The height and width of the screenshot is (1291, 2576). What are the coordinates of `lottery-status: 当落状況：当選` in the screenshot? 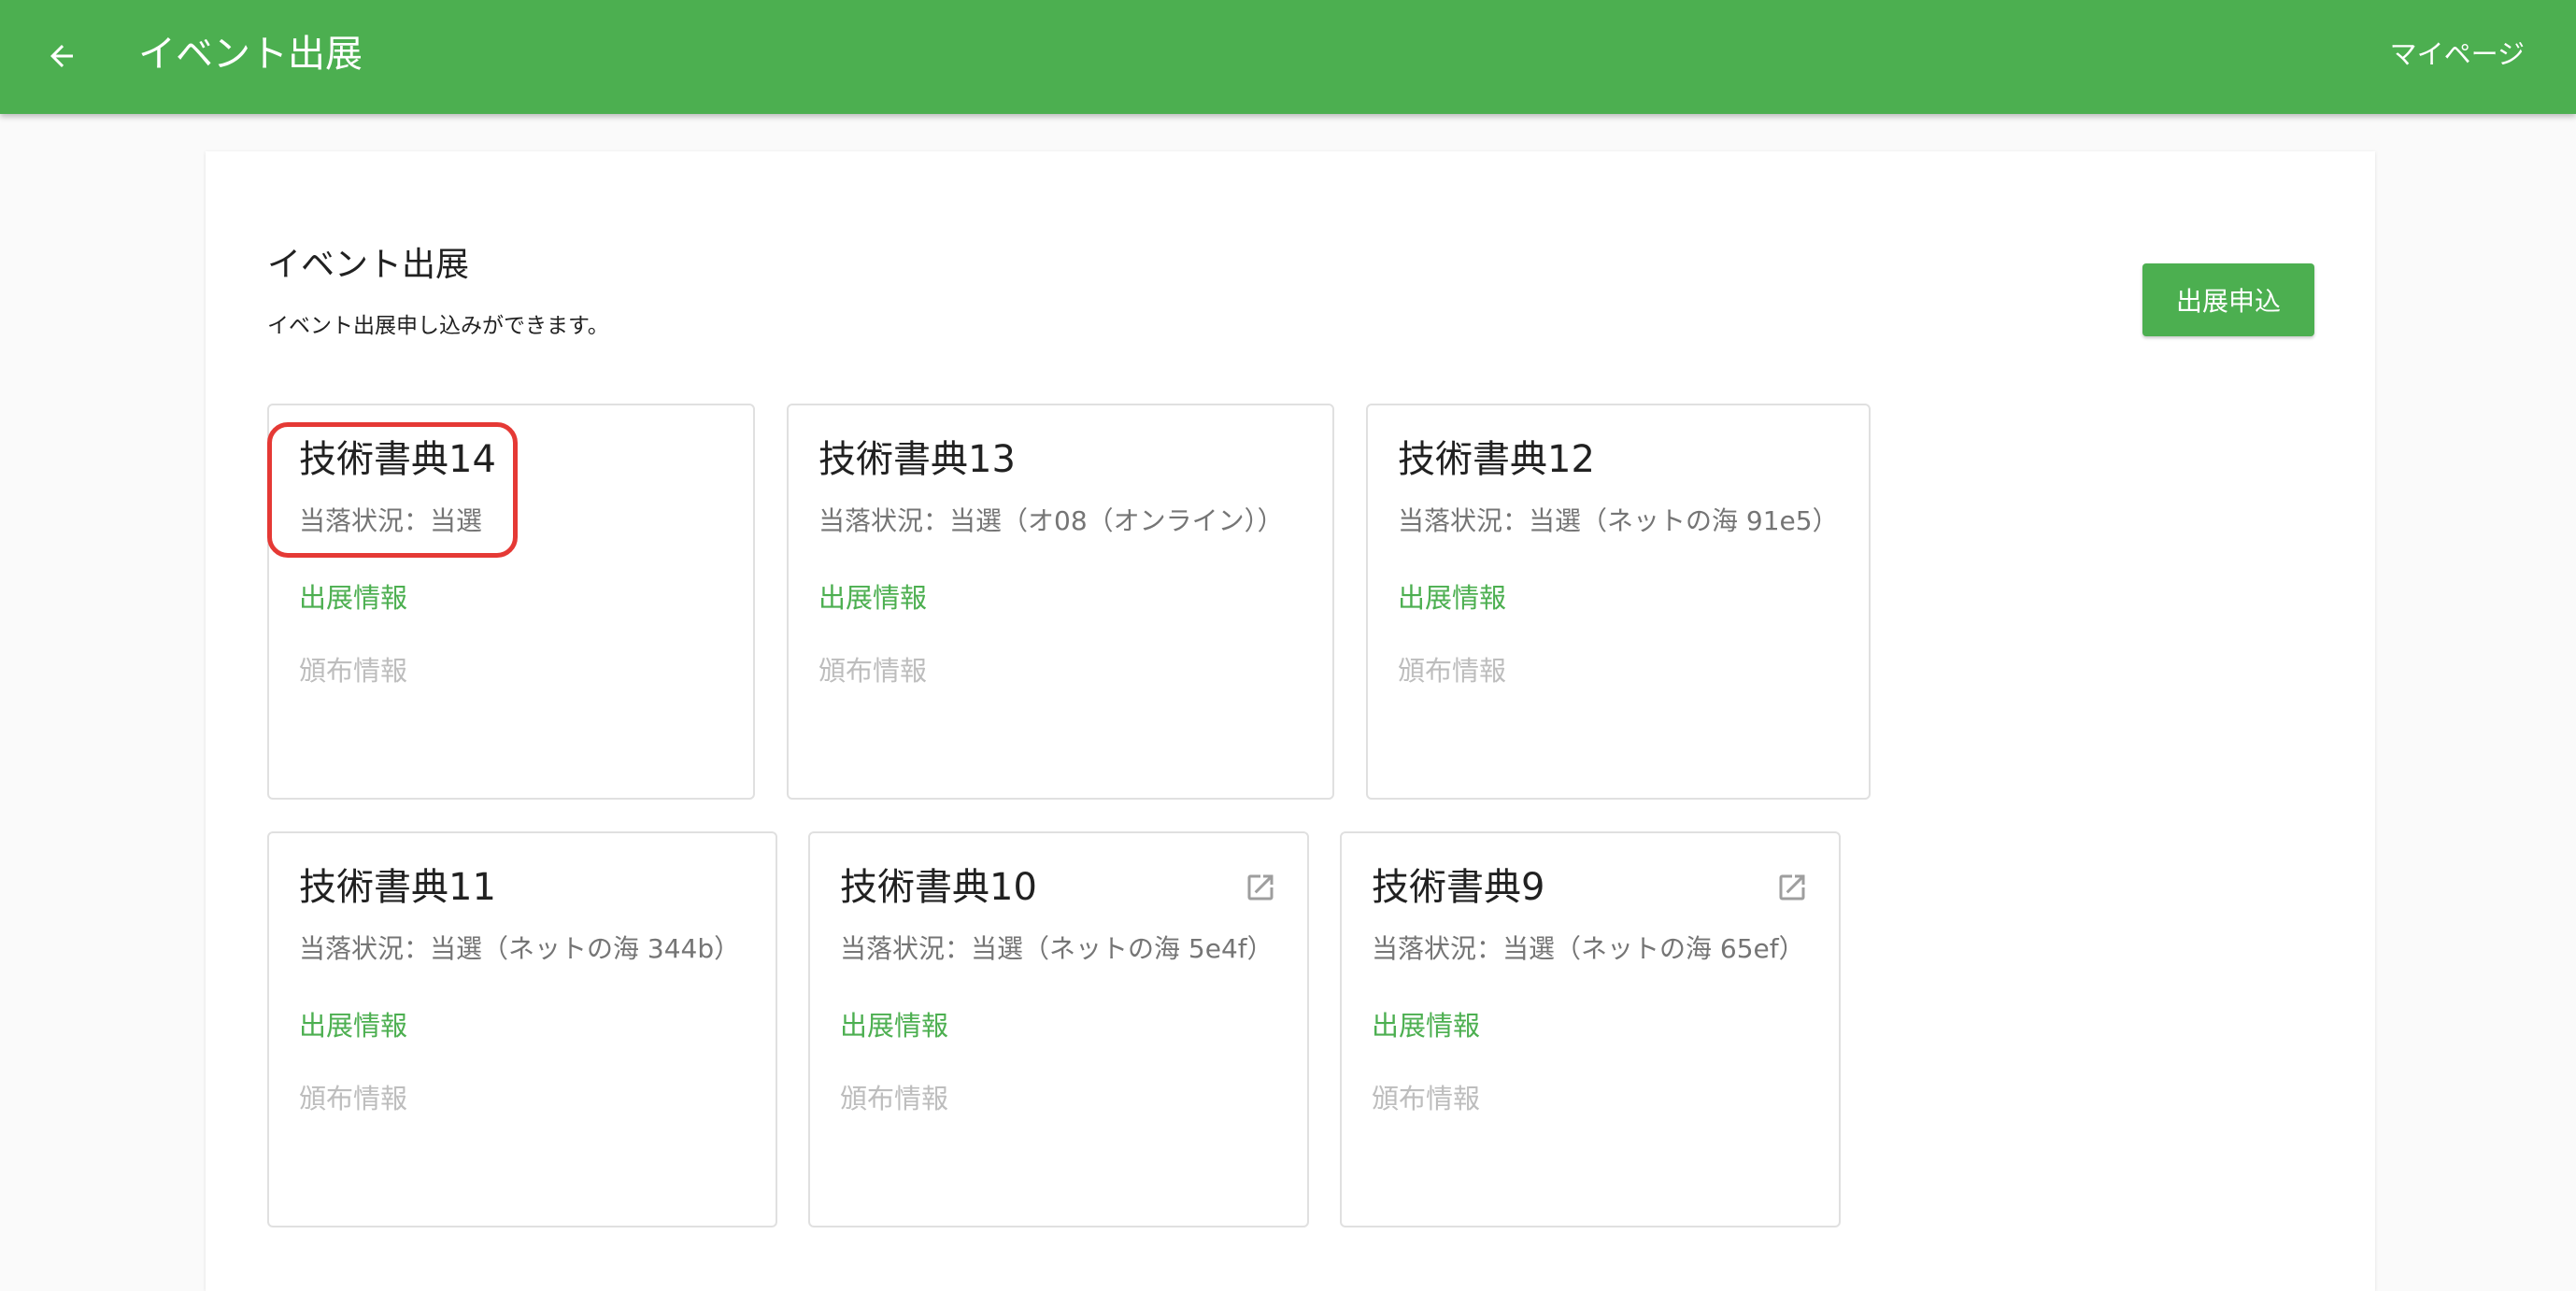 It's located at (391, 520).